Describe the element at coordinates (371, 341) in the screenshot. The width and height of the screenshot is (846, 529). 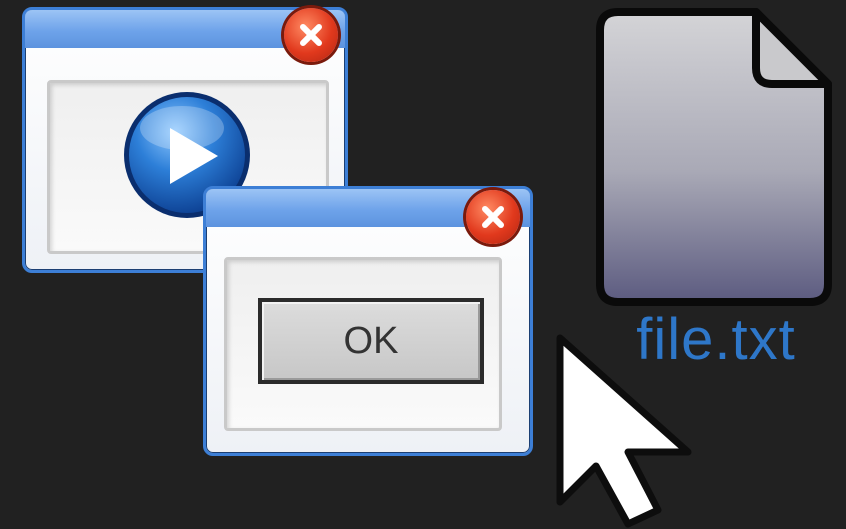
I see `ok-button: OK` at that location.